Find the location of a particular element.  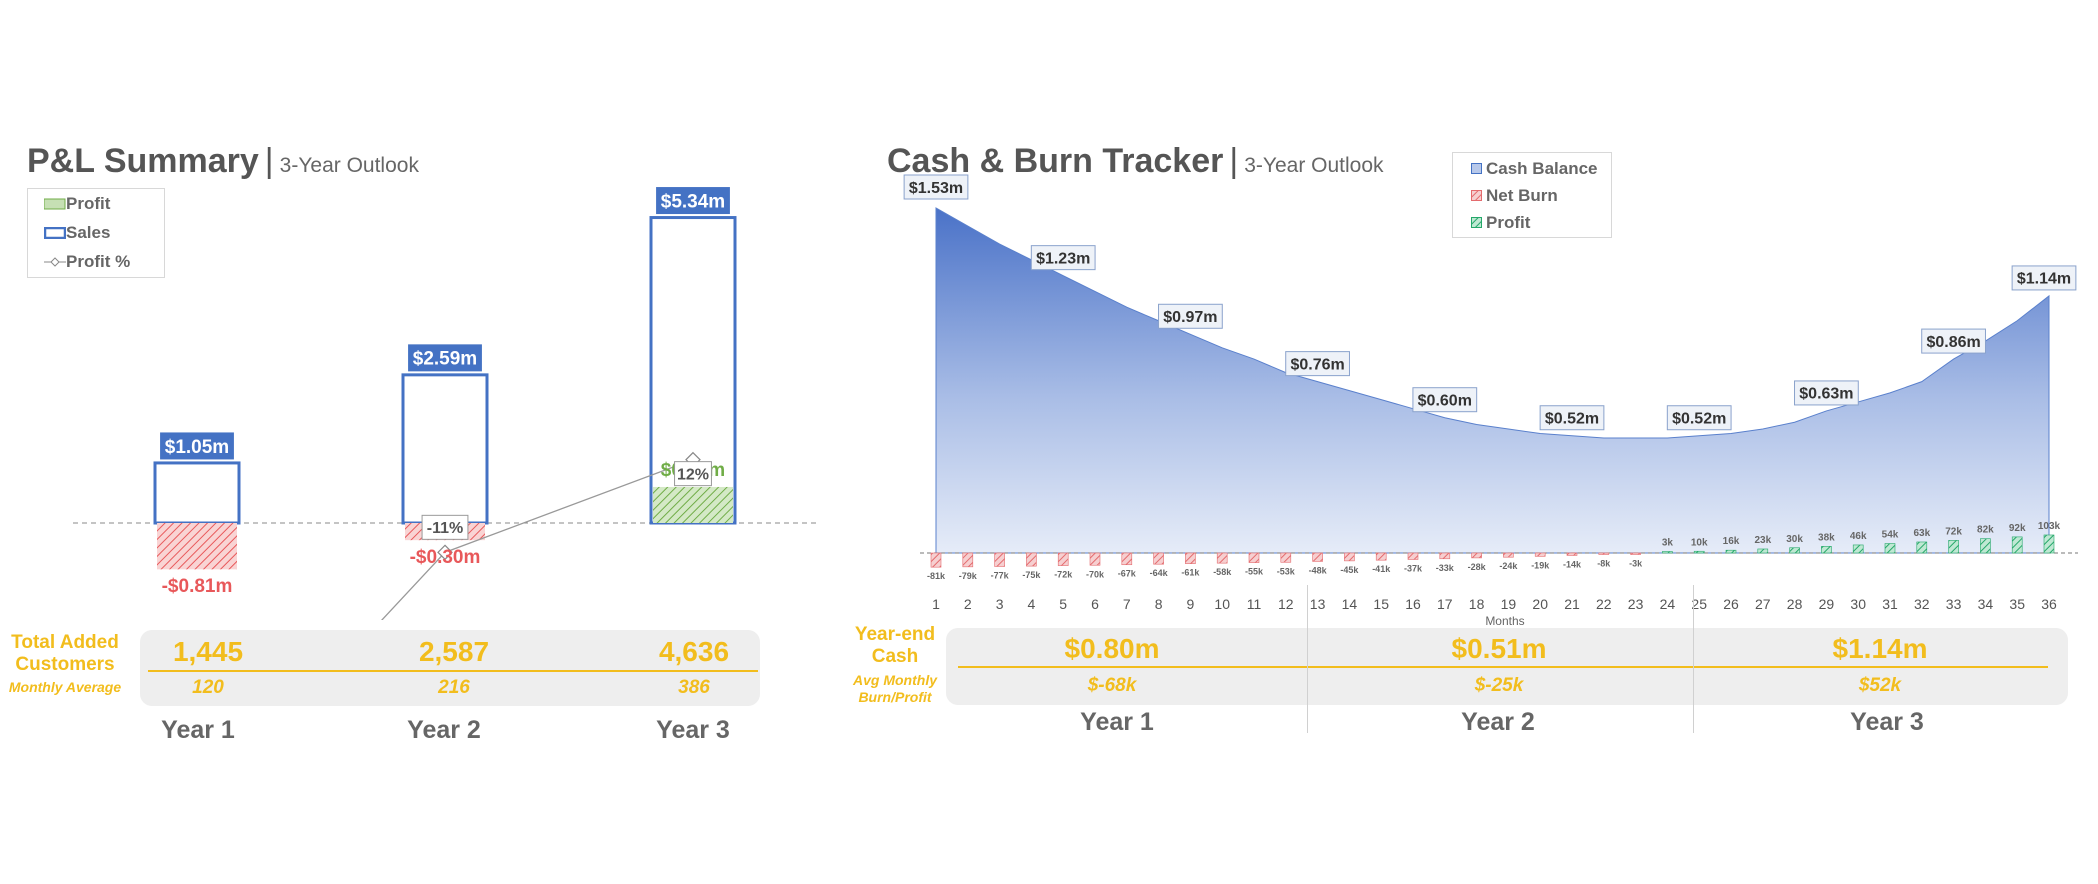

burn-value-label: -61k is located at coordinates (1190, 573).